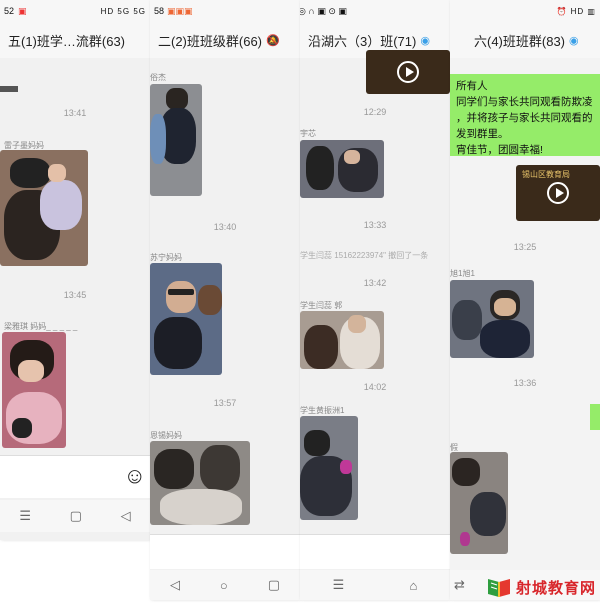  Describe the element at coordinates (520, 41) in the screenshot. I see `group-title: 六(4)班班群(83)` at that location.